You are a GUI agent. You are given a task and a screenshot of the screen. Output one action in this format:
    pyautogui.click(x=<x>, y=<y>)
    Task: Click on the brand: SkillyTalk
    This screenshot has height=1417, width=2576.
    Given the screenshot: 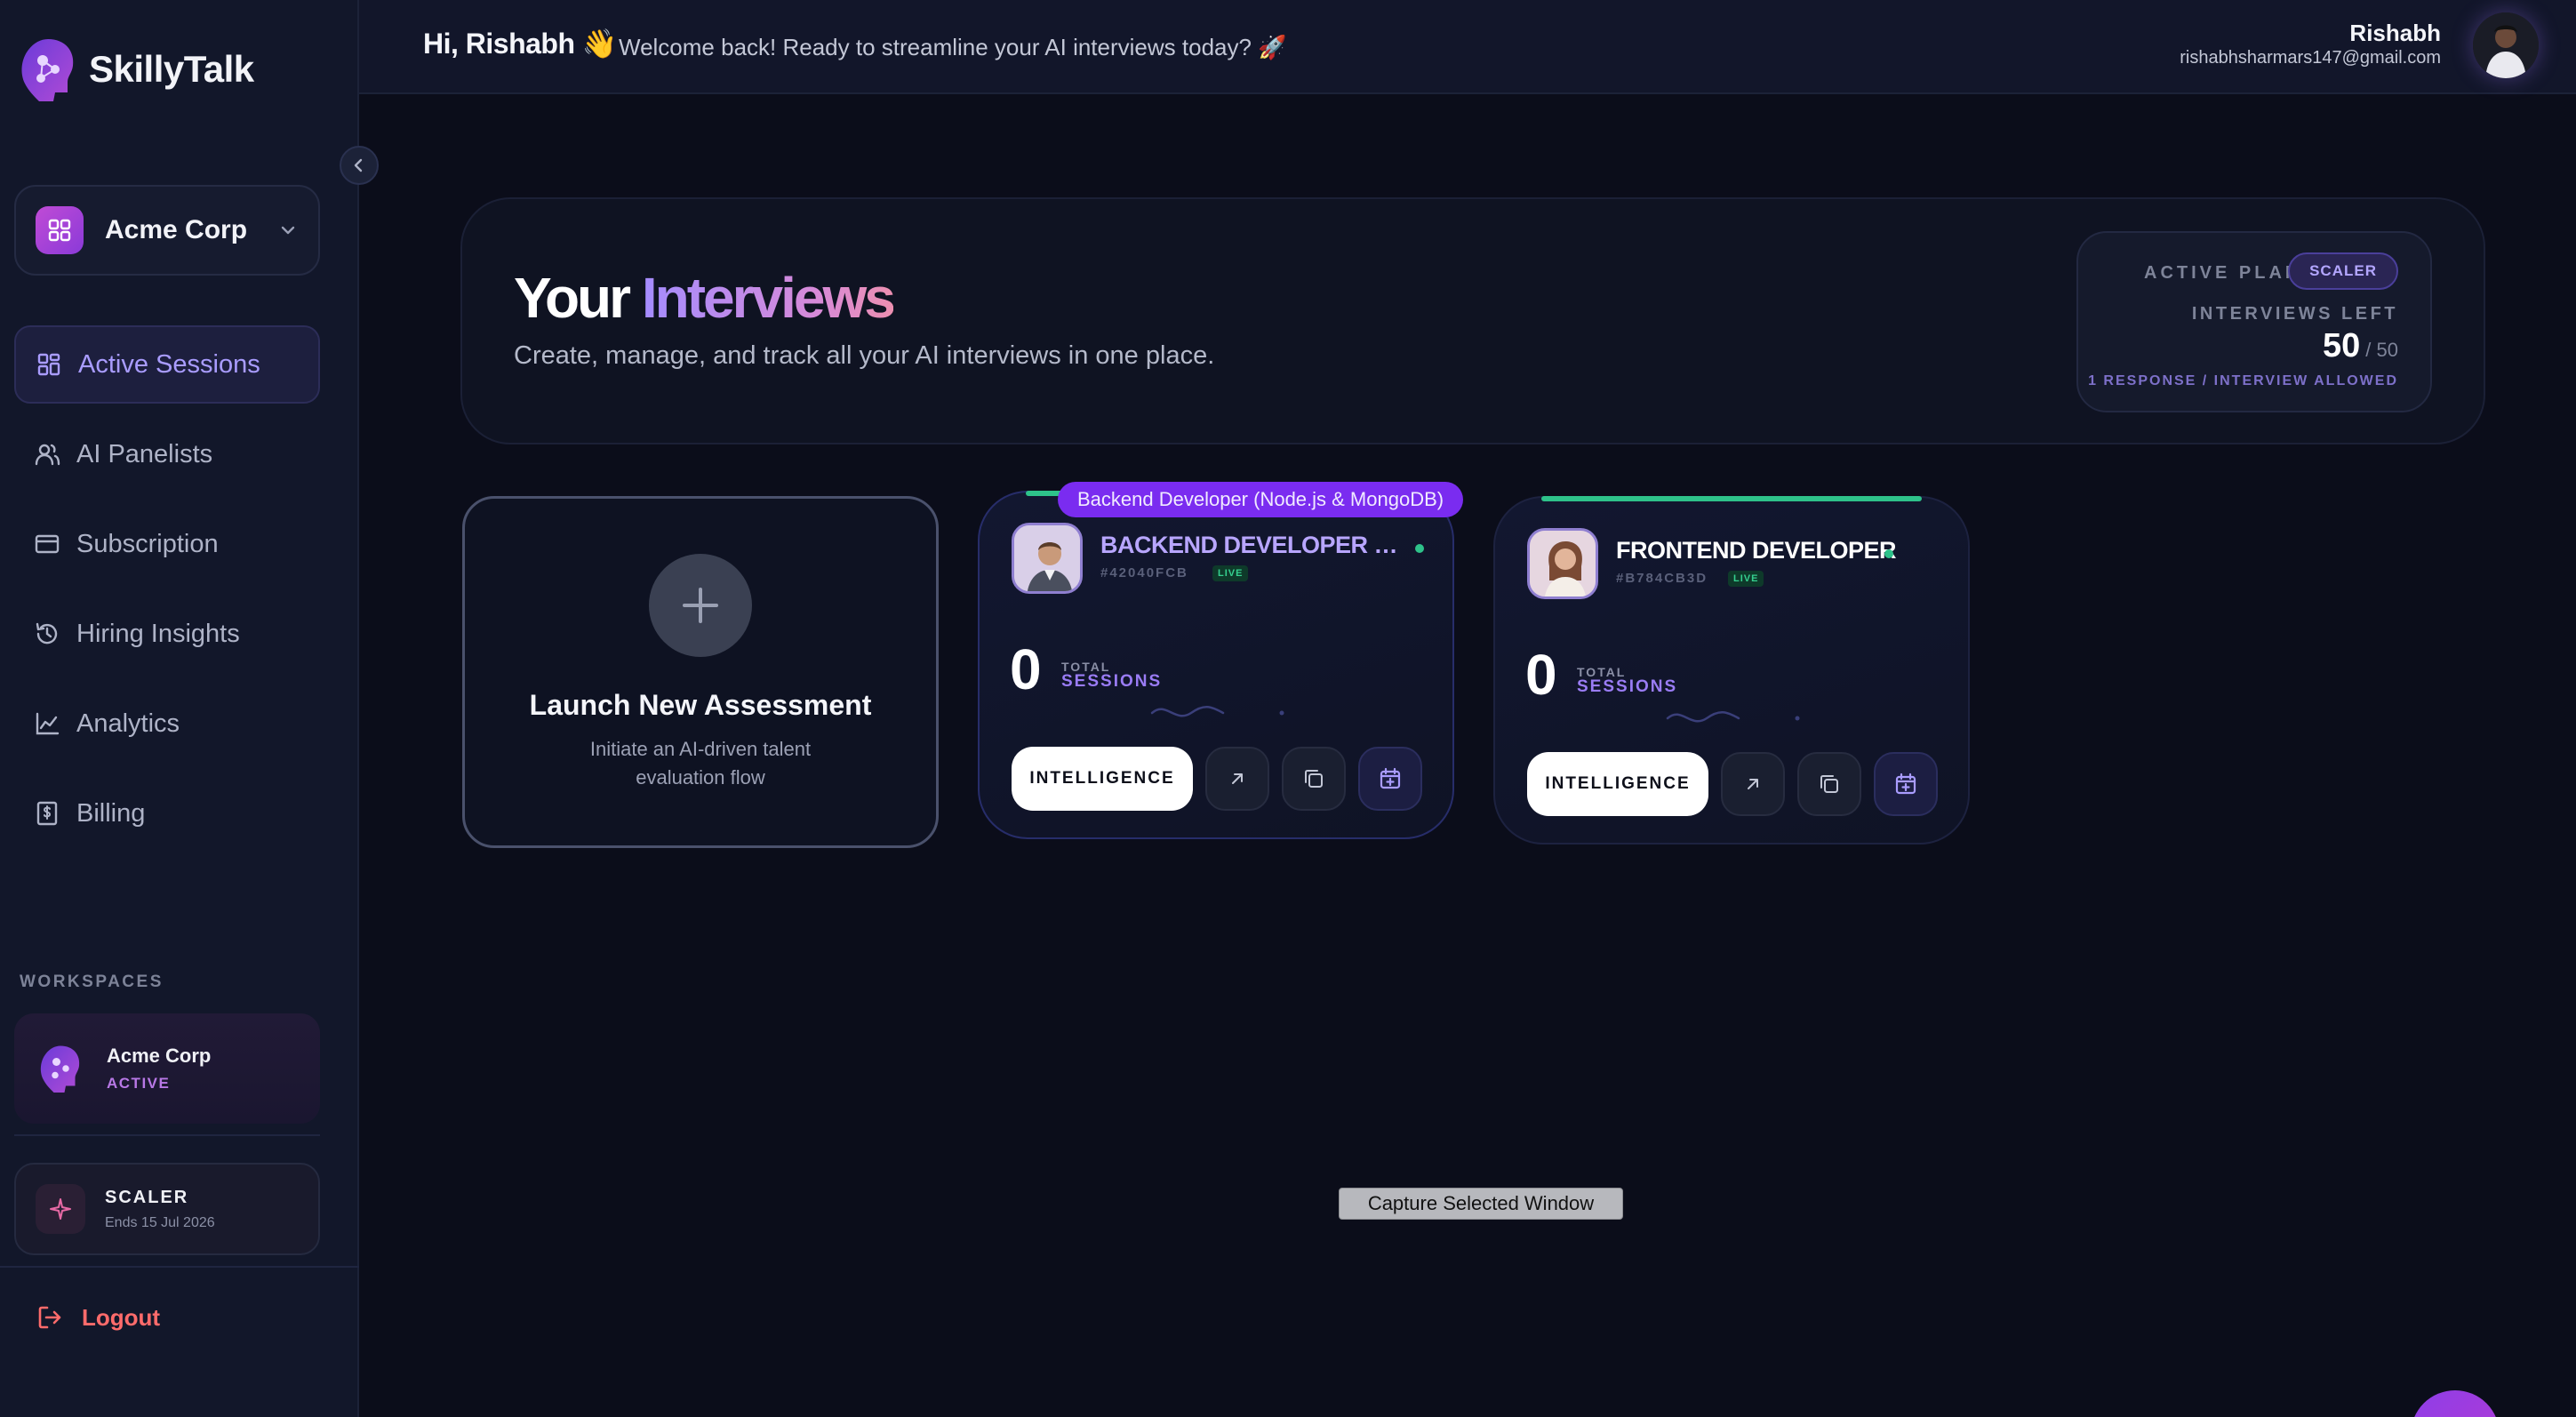 What is the action you would take?
    pyautogui.click(x=135, y=69)
    